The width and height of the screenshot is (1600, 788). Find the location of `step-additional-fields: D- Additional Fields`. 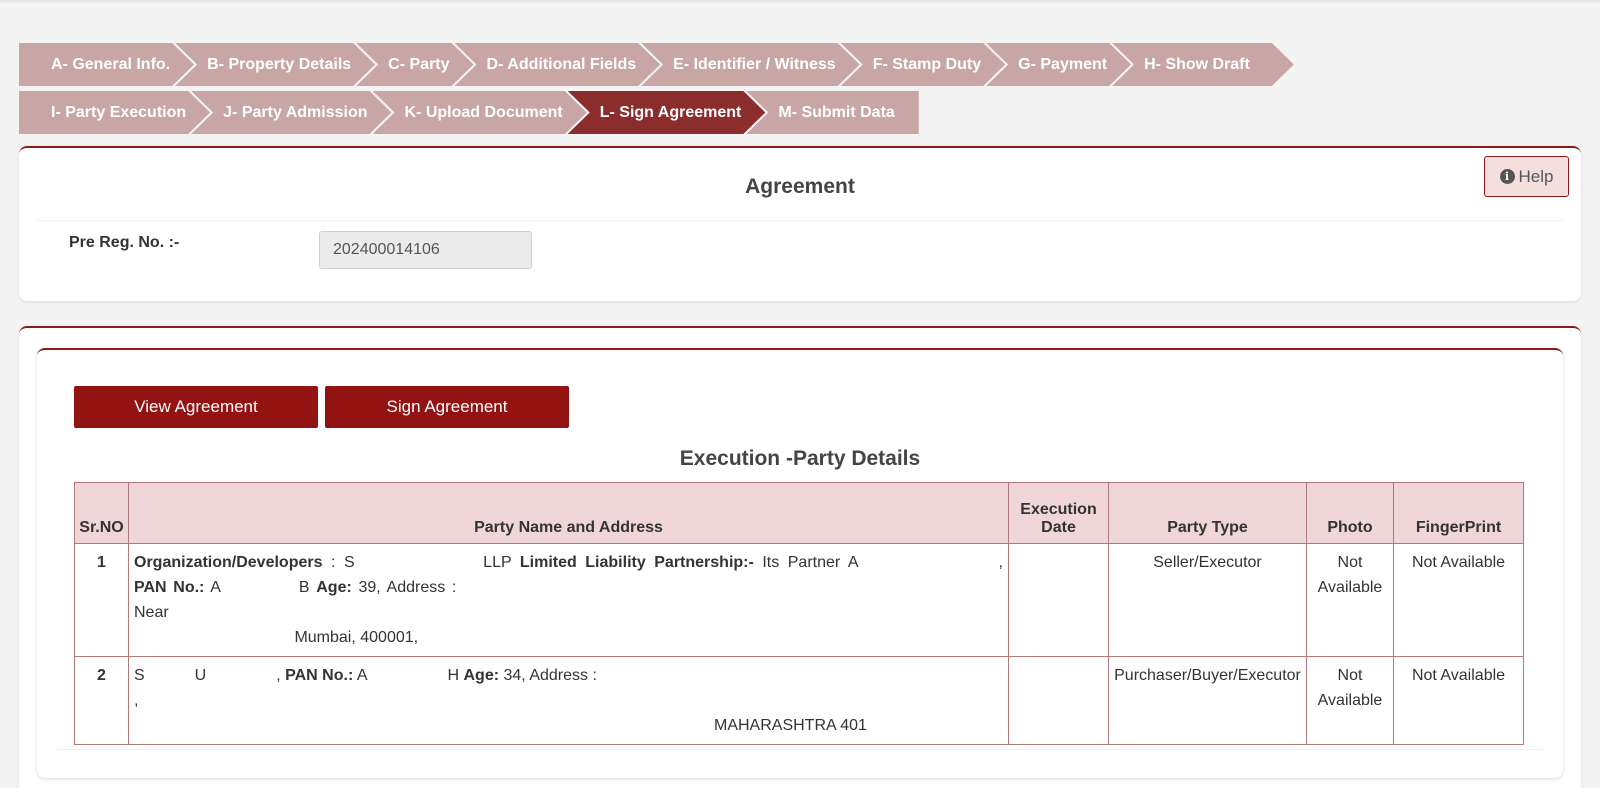

step-additional-fields: D- Additional Fields is located at coordinates (558, 64).